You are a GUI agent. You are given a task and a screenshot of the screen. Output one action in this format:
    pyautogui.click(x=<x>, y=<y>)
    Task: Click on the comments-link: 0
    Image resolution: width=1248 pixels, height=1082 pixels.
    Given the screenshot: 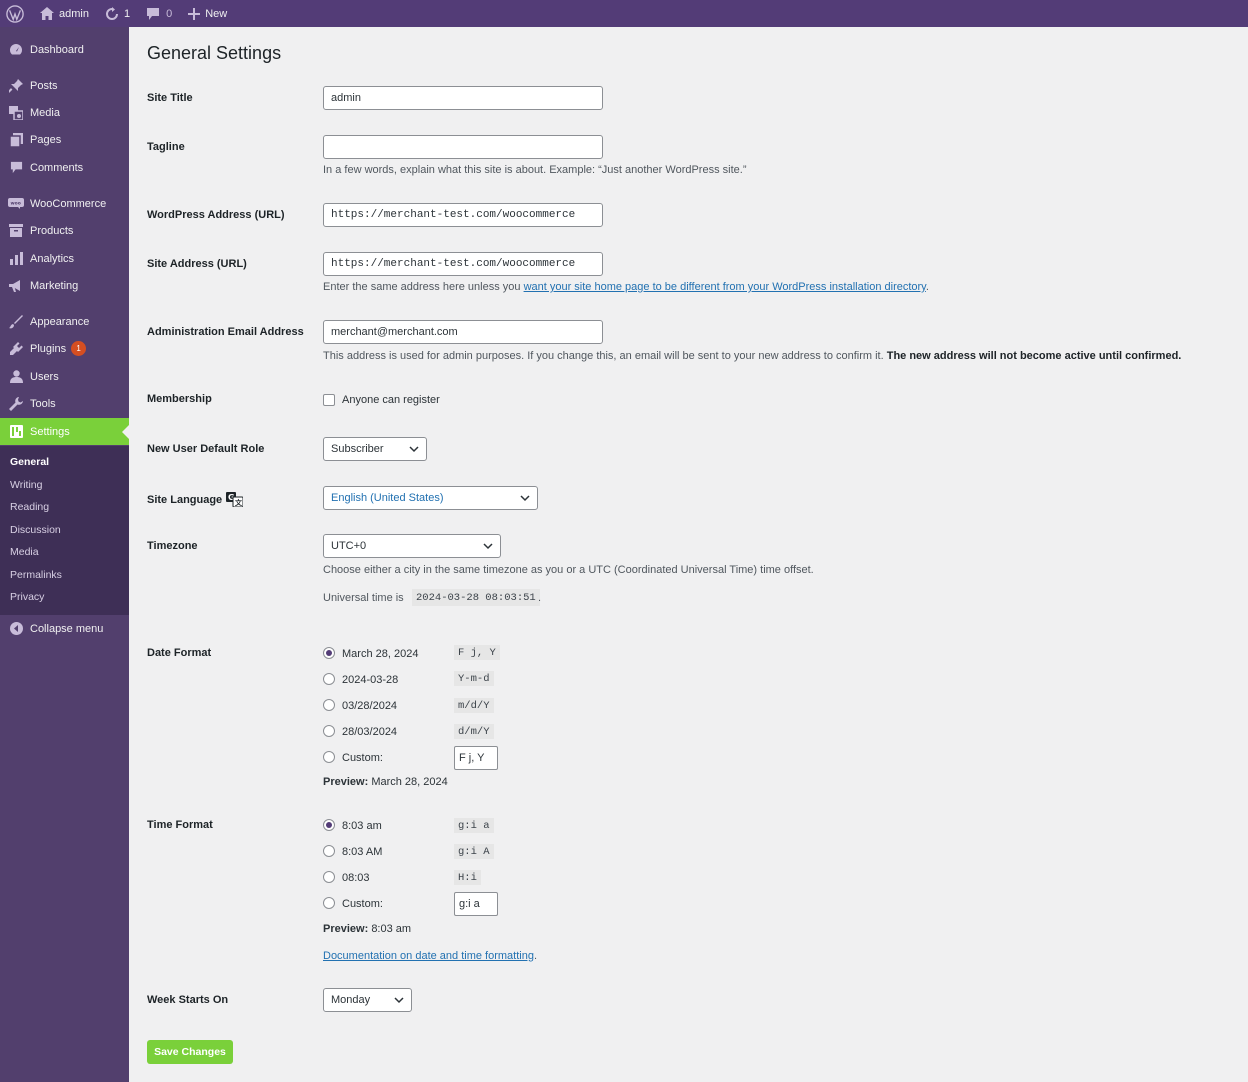 What is the action you would take?
    pyautogui.click(x=159, y=13)
    